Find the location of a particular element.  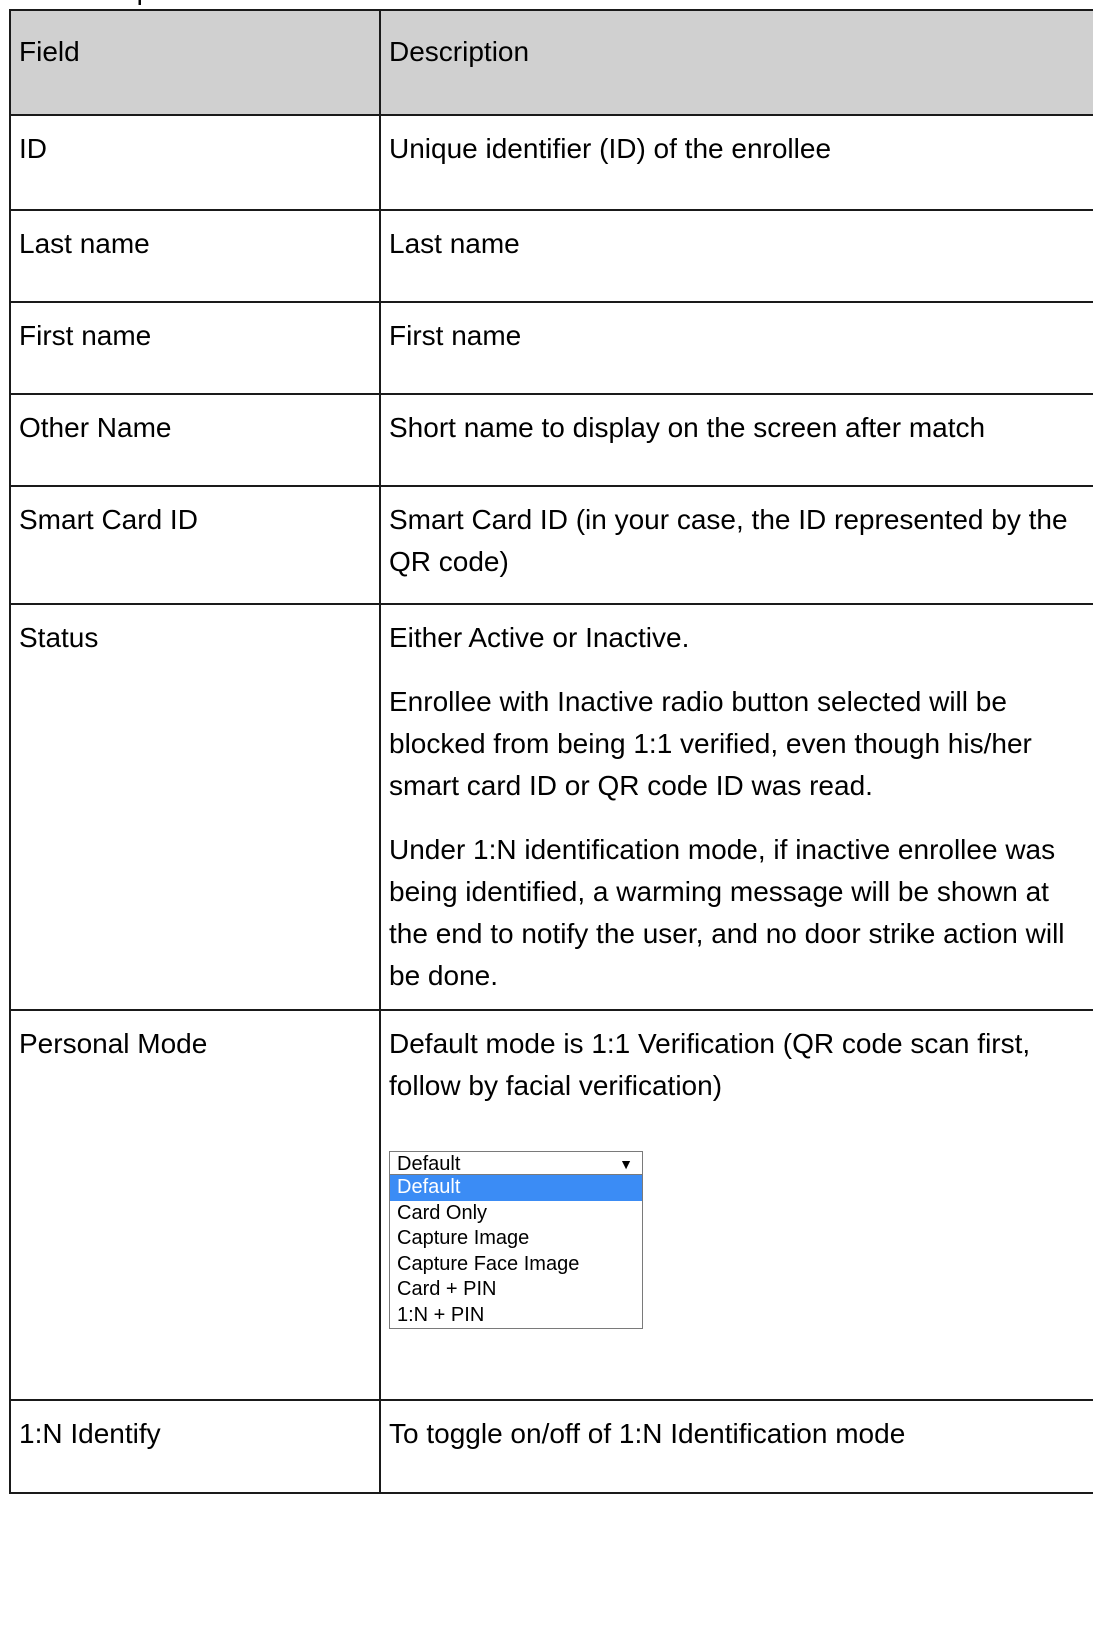

triangle-down-icon: ▼ is located at coordinates (626, 1164).